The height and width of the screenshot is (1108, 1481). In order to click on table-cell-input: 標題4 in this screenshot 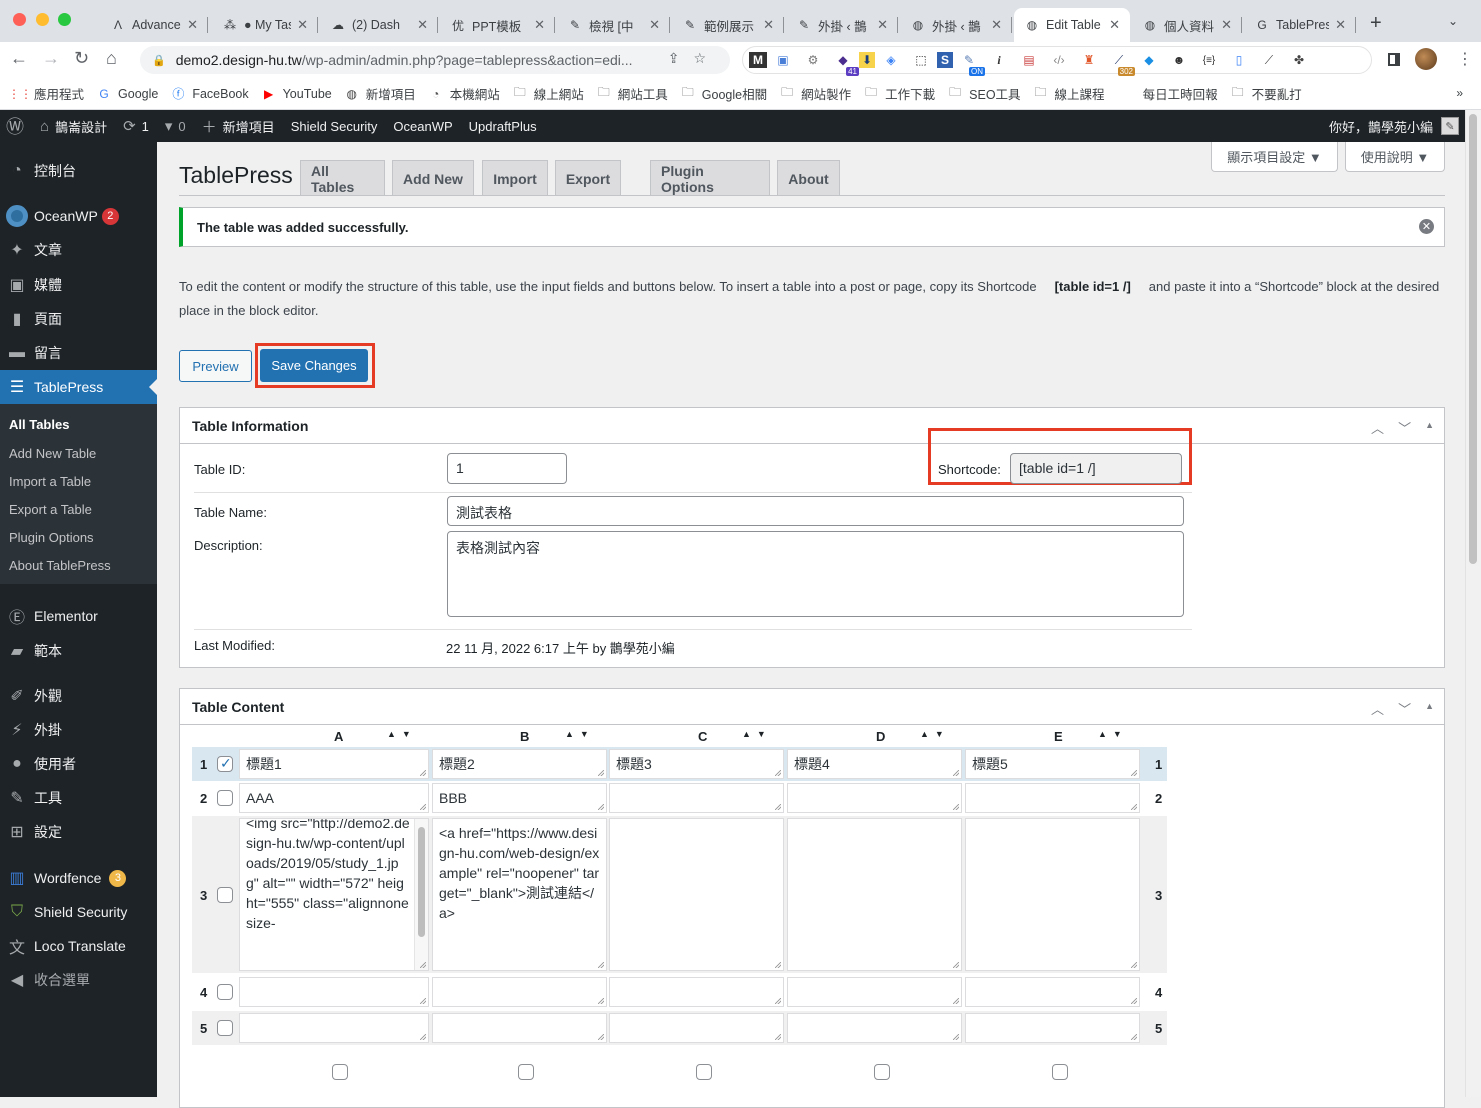, I will do `click(874, 764)`.